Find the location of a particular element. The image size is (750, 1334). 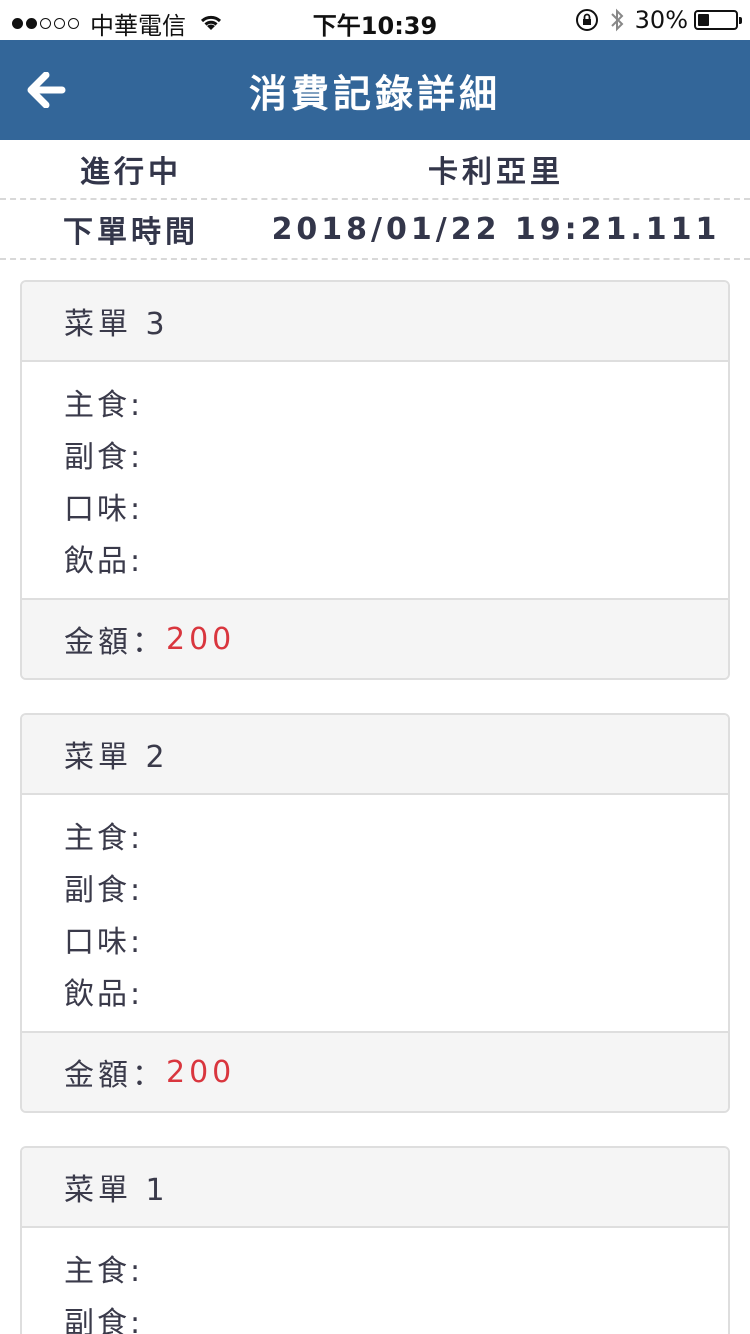

menu-card: 菜單 1 主食: 副食: is located at coordinates (375, 1240).